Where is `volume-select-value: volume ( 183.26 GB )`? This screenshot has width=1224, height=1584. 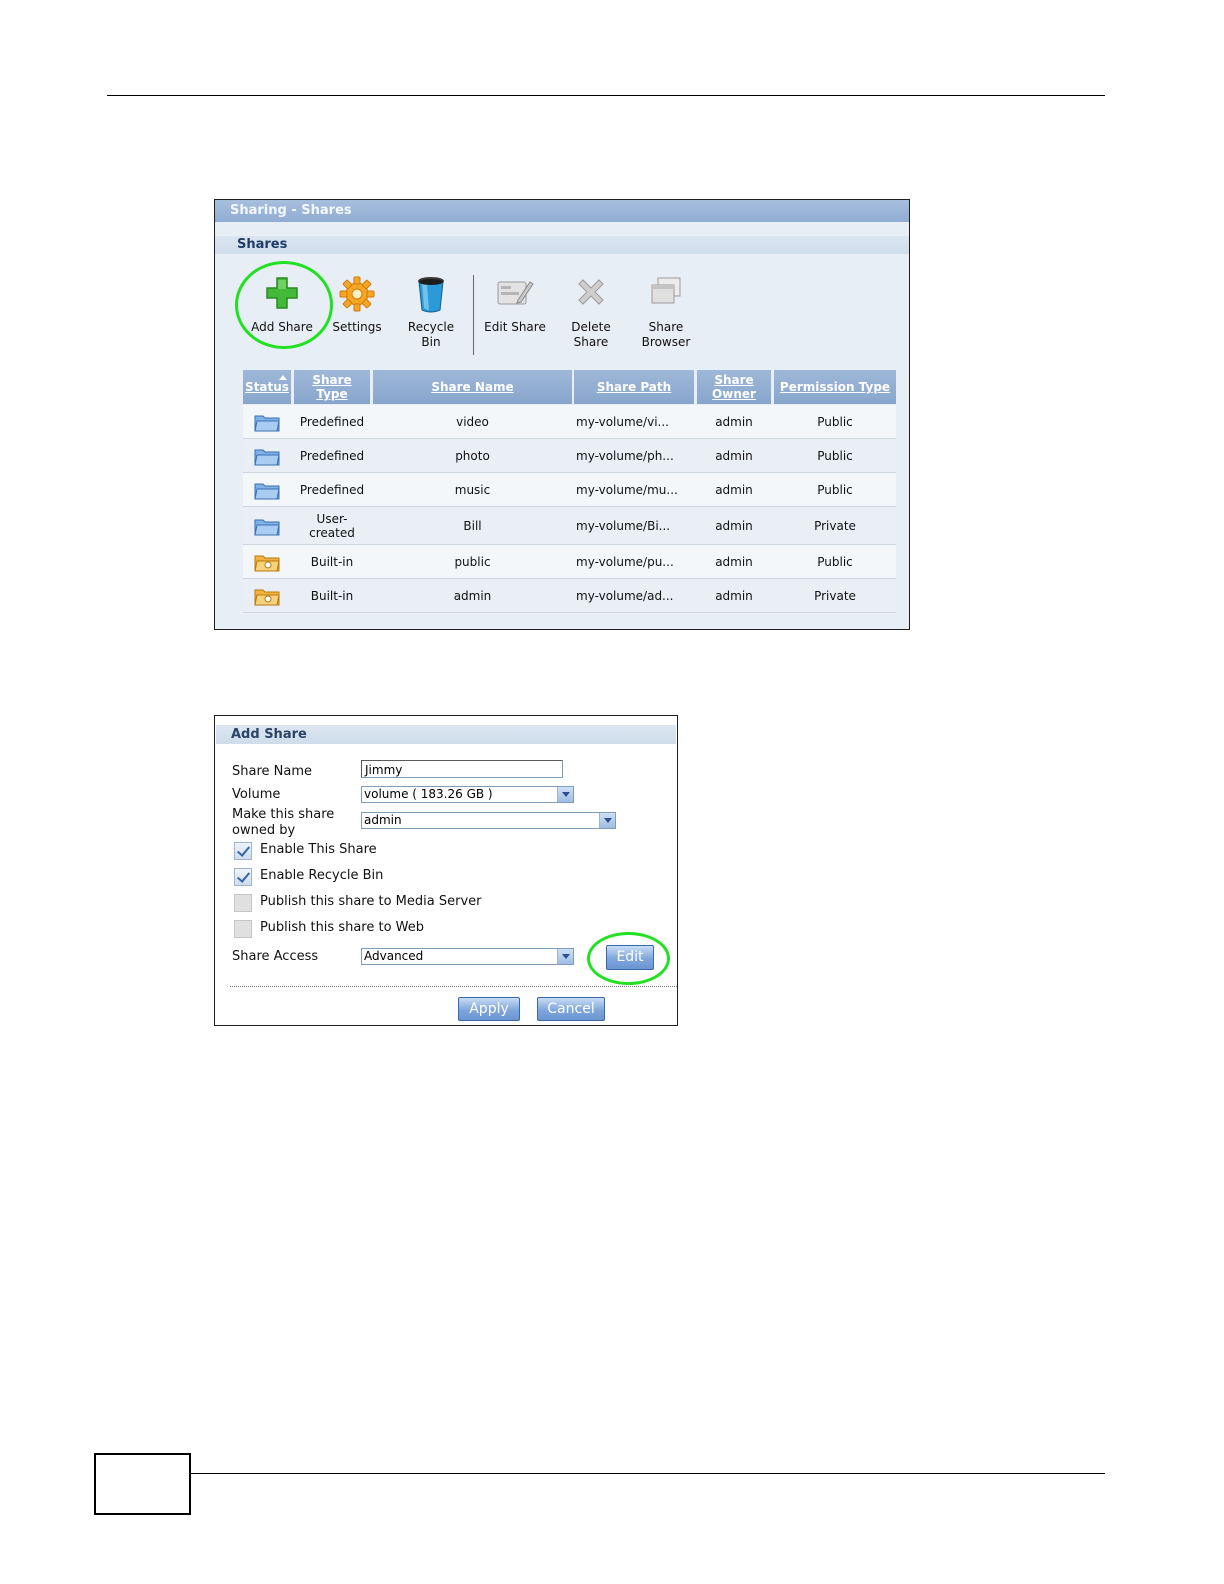
volume-select-value: volume ( 183.26 GB ) is located at coordinates (428, 794).